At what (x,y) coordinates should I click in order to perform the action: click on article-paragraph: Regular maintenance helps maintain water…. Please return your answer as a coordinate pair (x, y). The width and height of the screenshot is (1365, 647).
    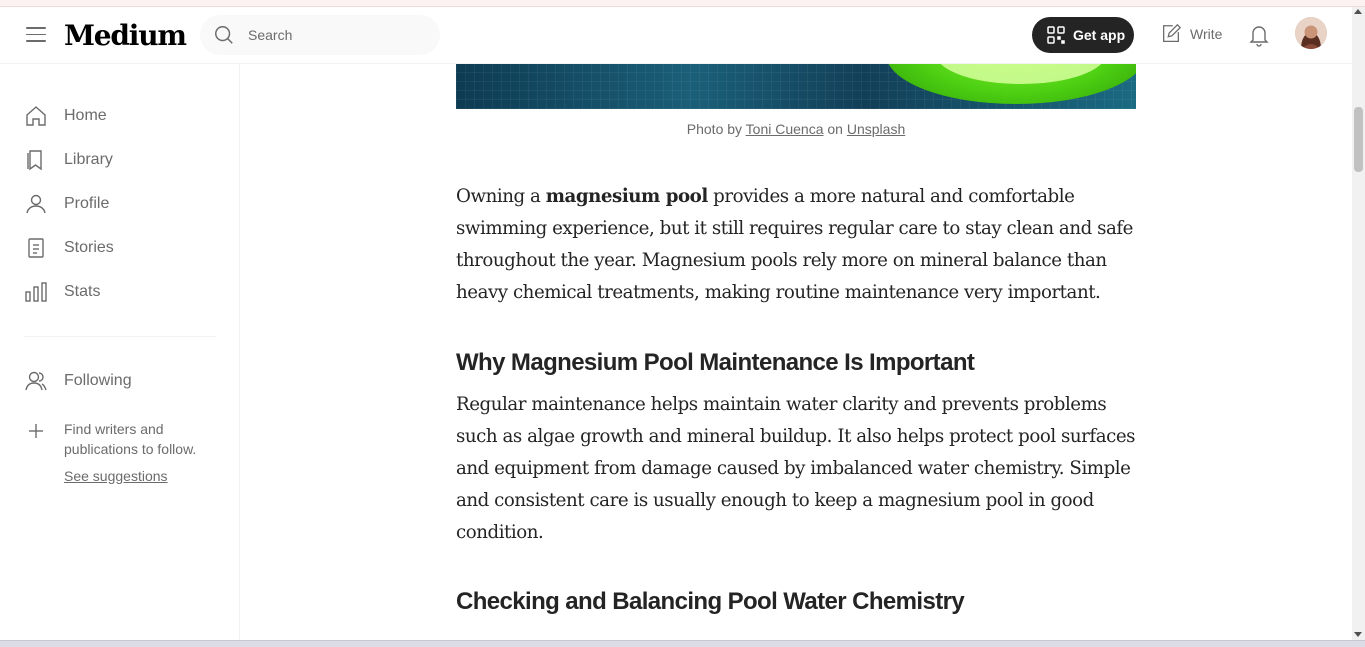
    Looking at the image, I should click on (796, 468).